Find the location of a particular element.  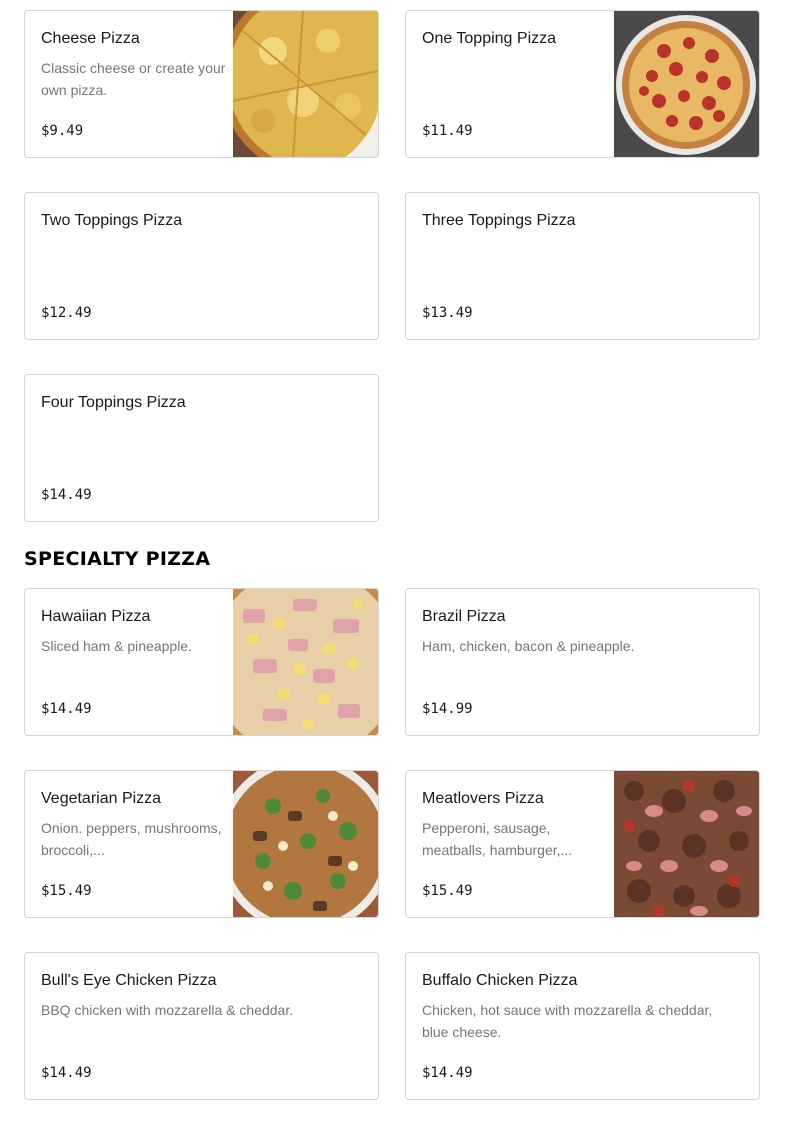

item-title: Three Toppings Pizza is located at coordinates (499, 220).